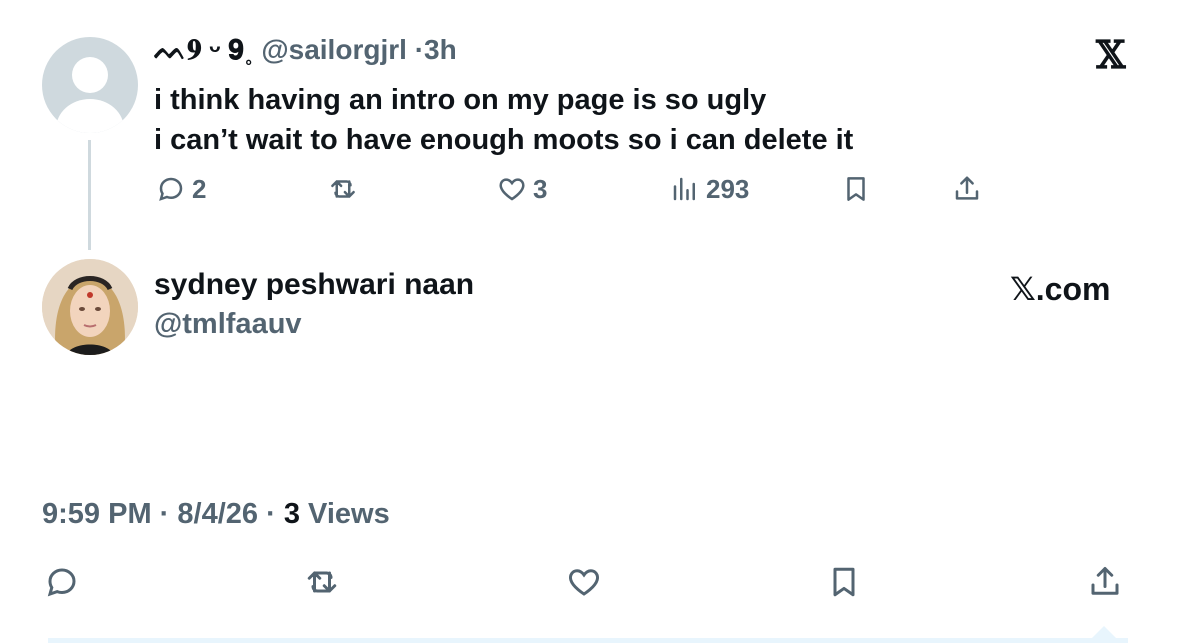 The height and width of the screenshot is (643, 1200). What do you see at coordinates (588, 640) in the screenshot?
I see `reply-composer-edge` at bounding box center [588, 640].